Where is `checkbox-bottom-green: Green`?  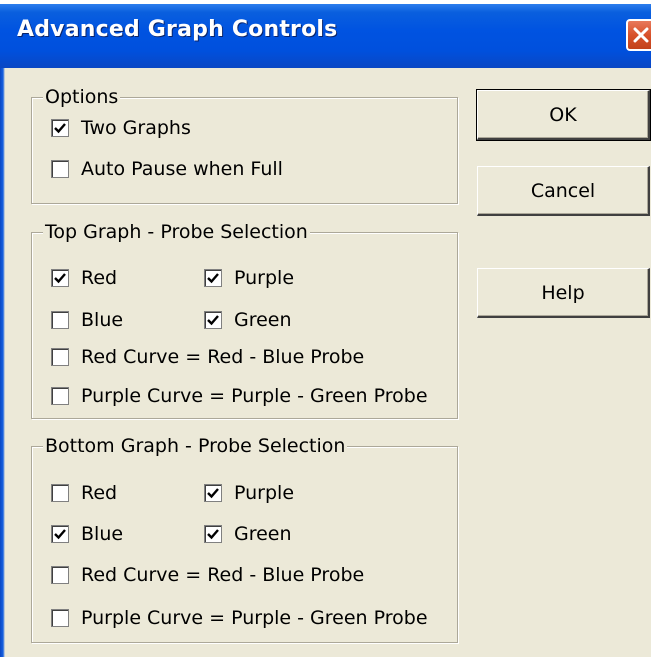 checkbox-bottom-green: Green is located at coordinates (248, 534).